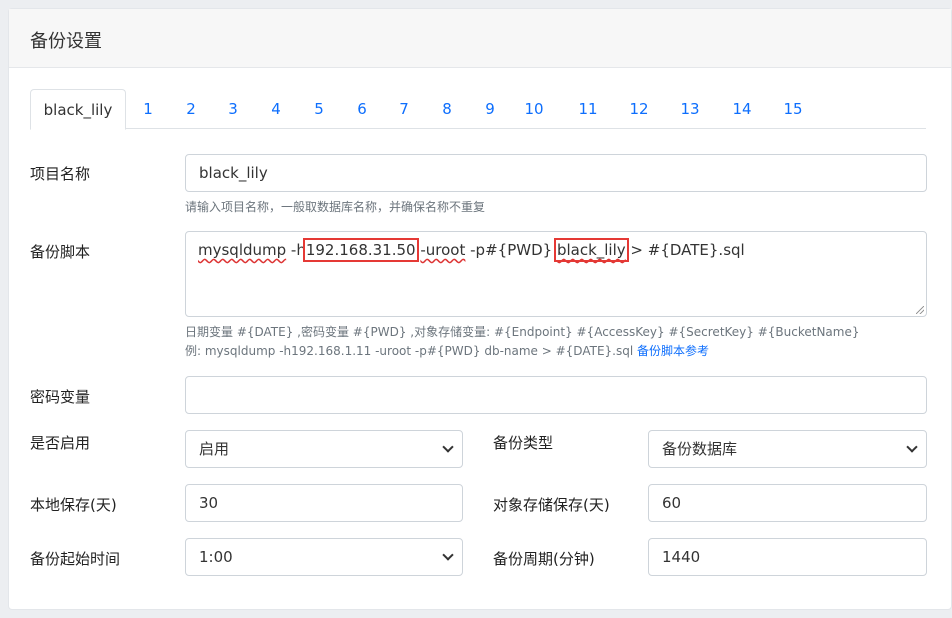 The image size is (952, 618). What do you see at coordinates (75, 559) in the screenshot?
I see `start-time-label: 备份起始时间` at bounding box center [75, 559].